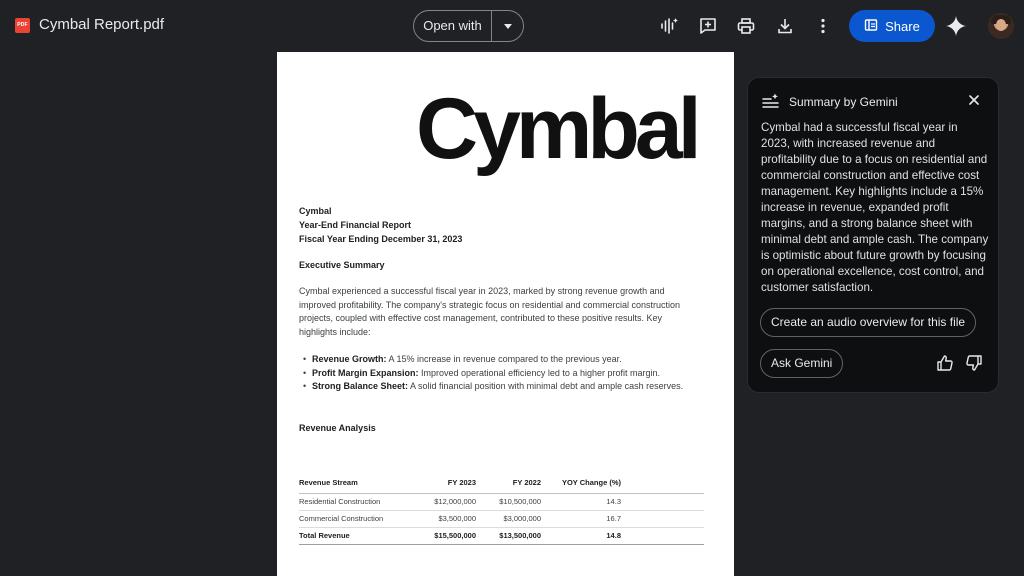 This screenshot has width=1024, height=576. What do you see at coordinates (443, 483) in the screenshot?
I see `table-header: FY 2023` at bounding box center [443, 483].